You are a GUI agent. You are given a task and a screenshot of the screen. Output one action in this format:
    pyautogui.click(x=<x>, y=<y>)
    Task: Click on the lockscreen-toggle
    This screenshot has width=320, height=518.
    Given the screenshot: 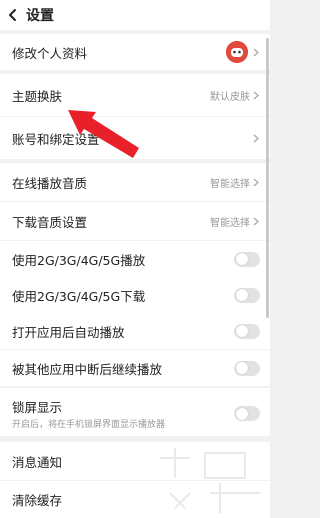 What is the action you would take?
    pyautogui.click(x=247, y=413)
    